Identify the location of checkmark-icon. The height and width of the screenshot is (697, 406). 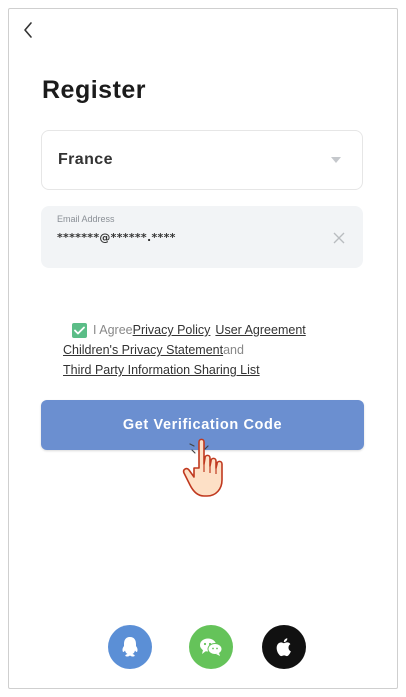
(79, 330).